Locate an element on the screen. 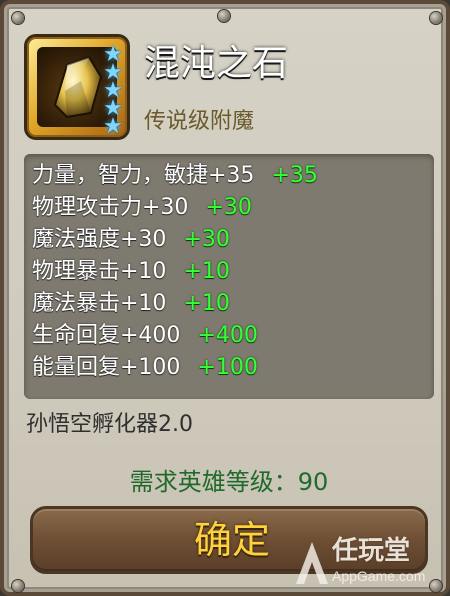 The height and width of the screenshot is (596, 450). stat-row: 生命回复+400 +400 is located at coordinates (232, 336).